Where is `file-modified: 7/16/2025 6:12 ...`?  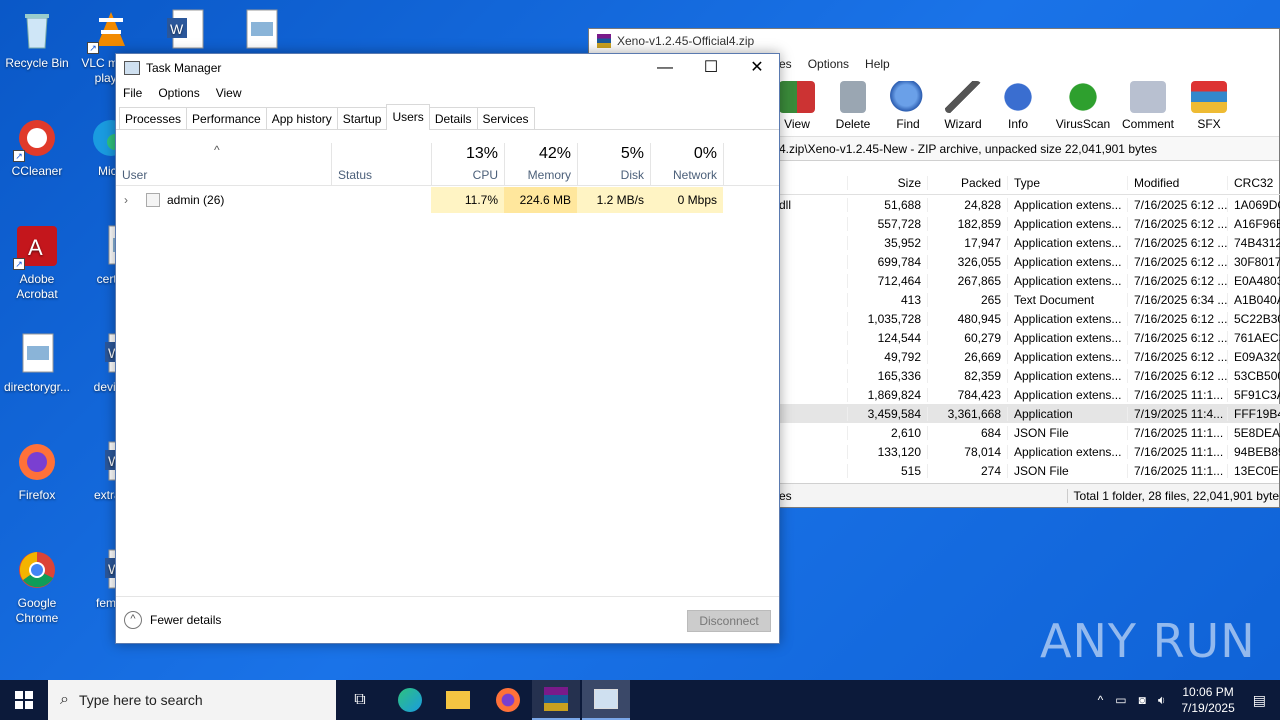 file-modified: 7/16/2025 6:12 ... is located at coordinates (1177, 242).